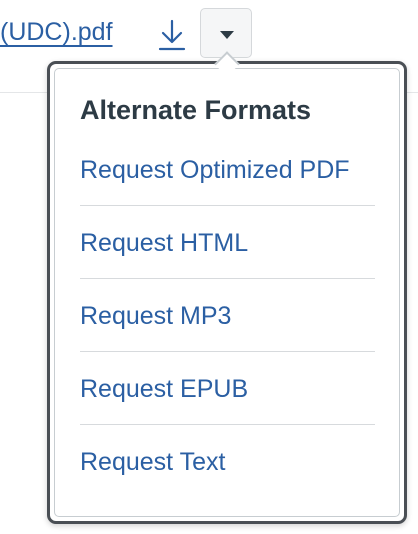 This screenshot has height=534, width=418. Describe the element at coordinates (56, 32) in the screenshot. I see `file-download-link: (UDC).pdf` at that location.